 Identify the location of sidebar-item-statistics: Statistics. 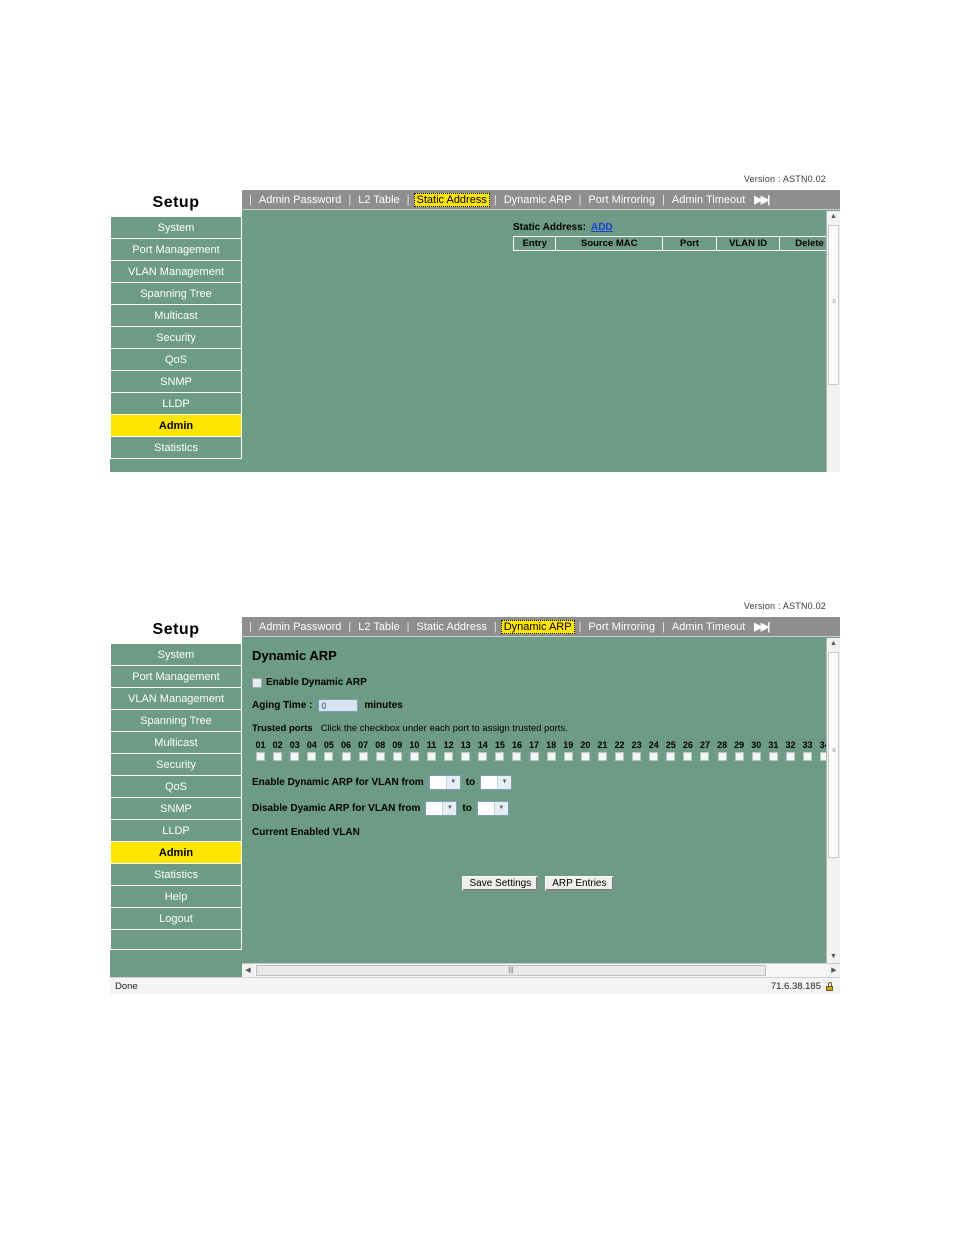
(176, 875).